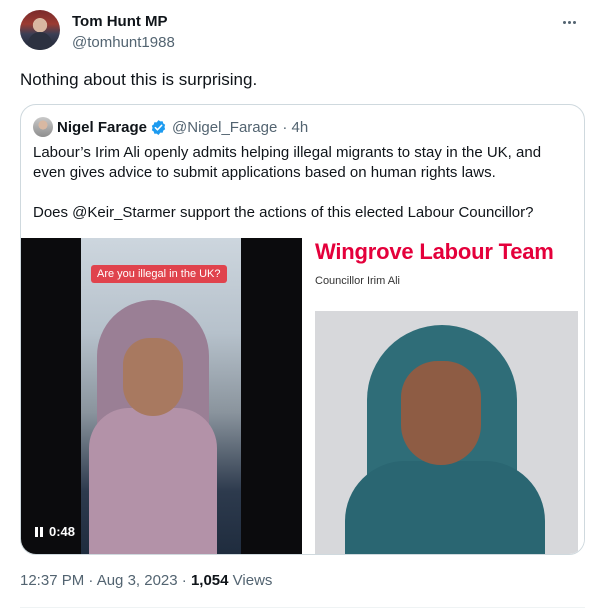 This screenshot has width=599, height=613. What do you see at coordinates (62, 531) in the screenshot?
I see `video-duration: 0:48` at bounding box center [62, 531].